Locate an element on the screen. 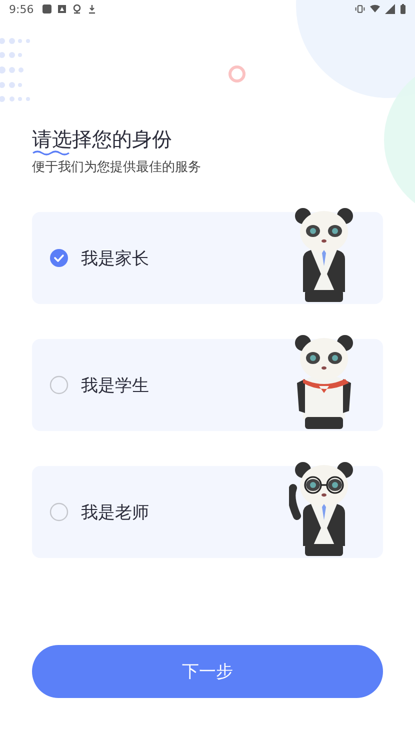 This screenshot has height=739, width=415. app-notification-icon is located at coordinates (47, 9).